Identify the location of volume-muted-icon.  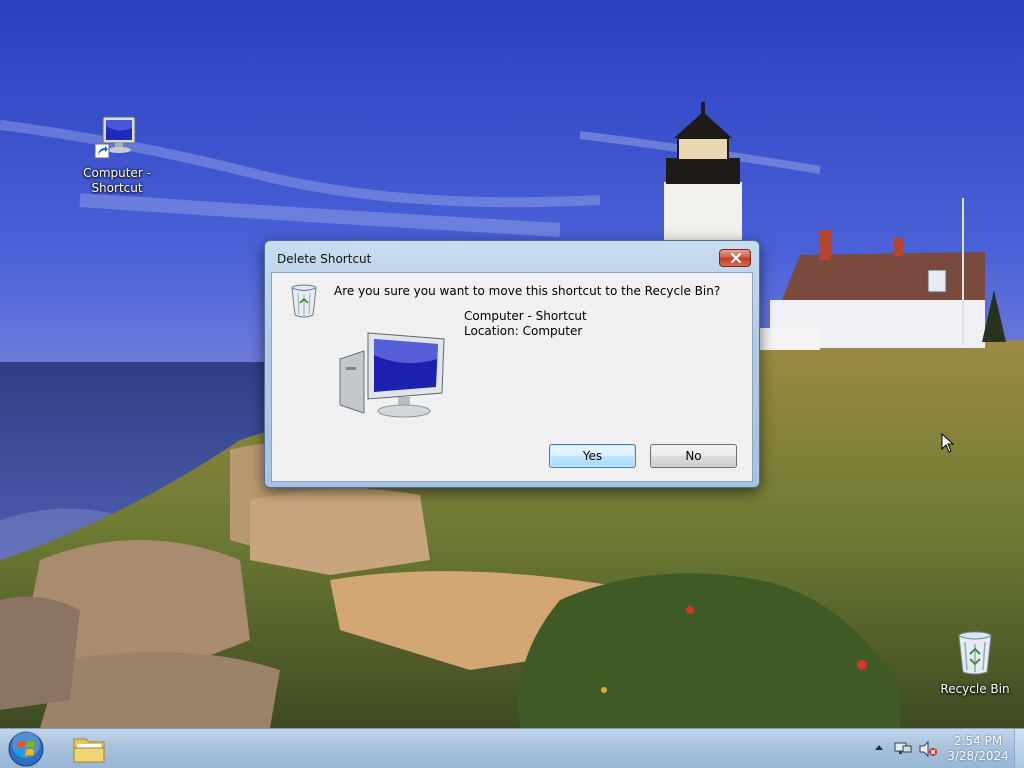
(928, 749).